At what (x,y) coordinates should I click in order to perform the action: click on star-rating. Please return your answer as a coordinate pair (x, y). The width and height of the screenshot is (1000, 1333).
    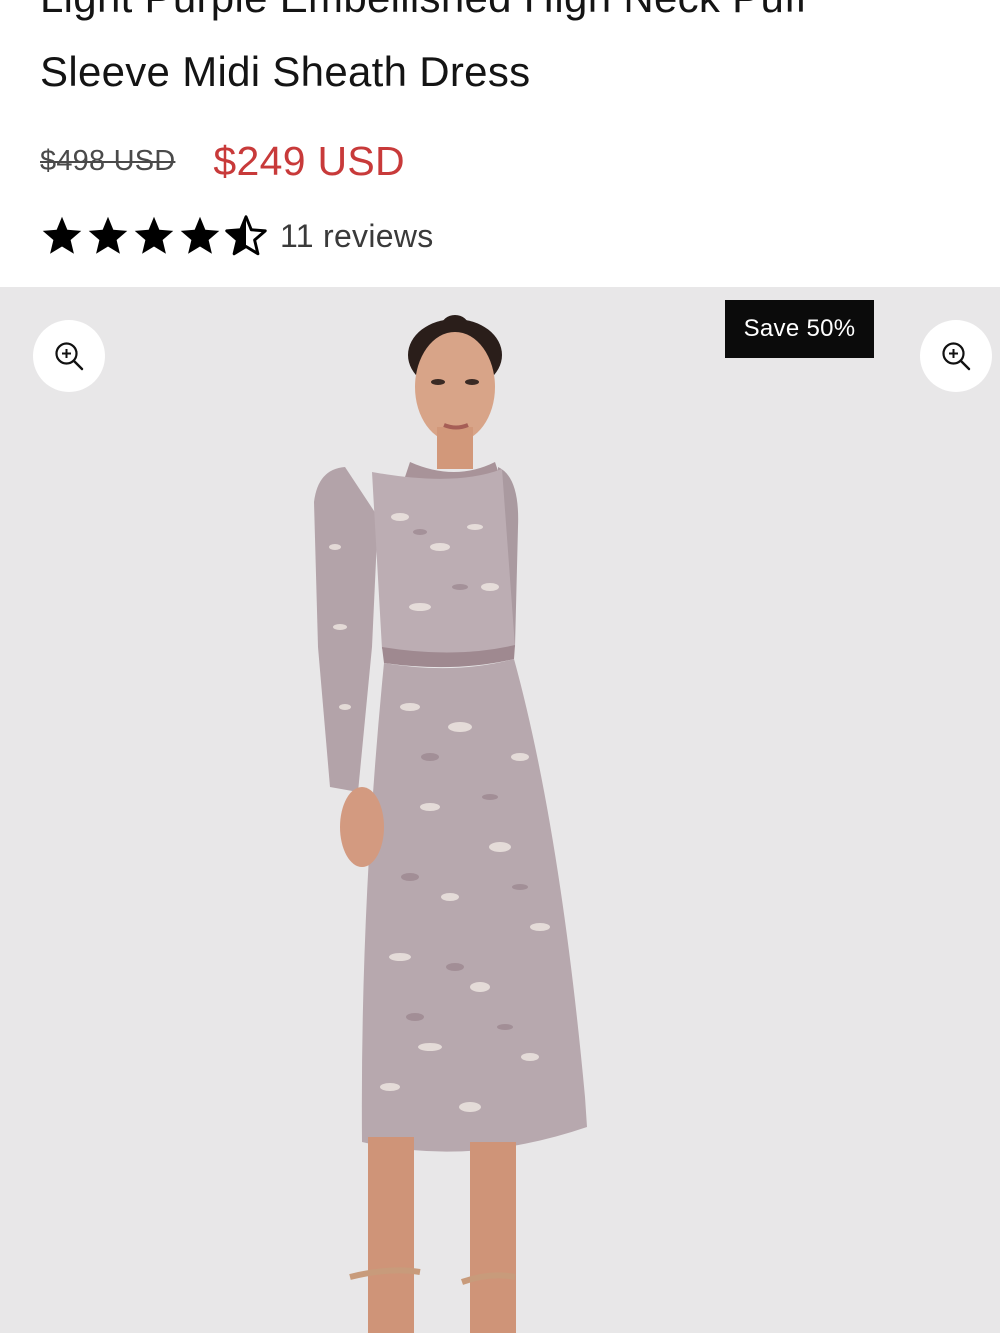
    Looking at the image, I should click on (155, 236).